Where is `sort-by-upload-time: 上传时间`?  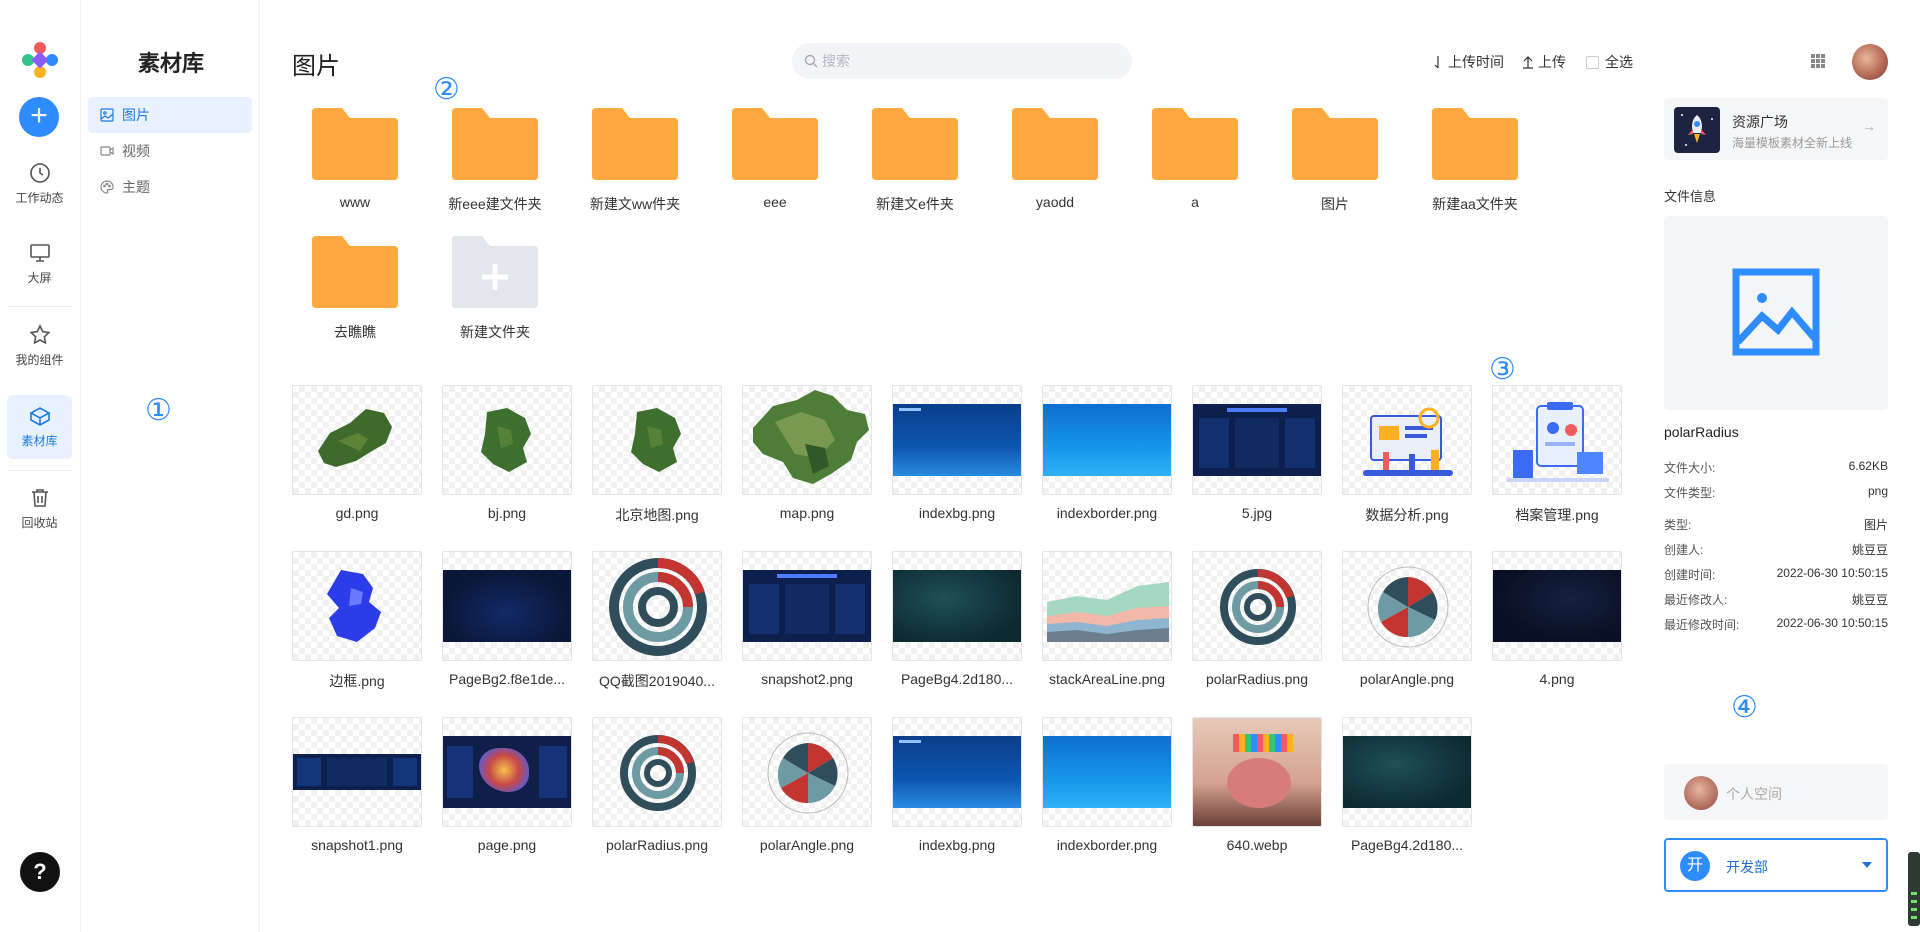
sort-by-upload-time: 上传时间 is located at coordinates (1468, 62).